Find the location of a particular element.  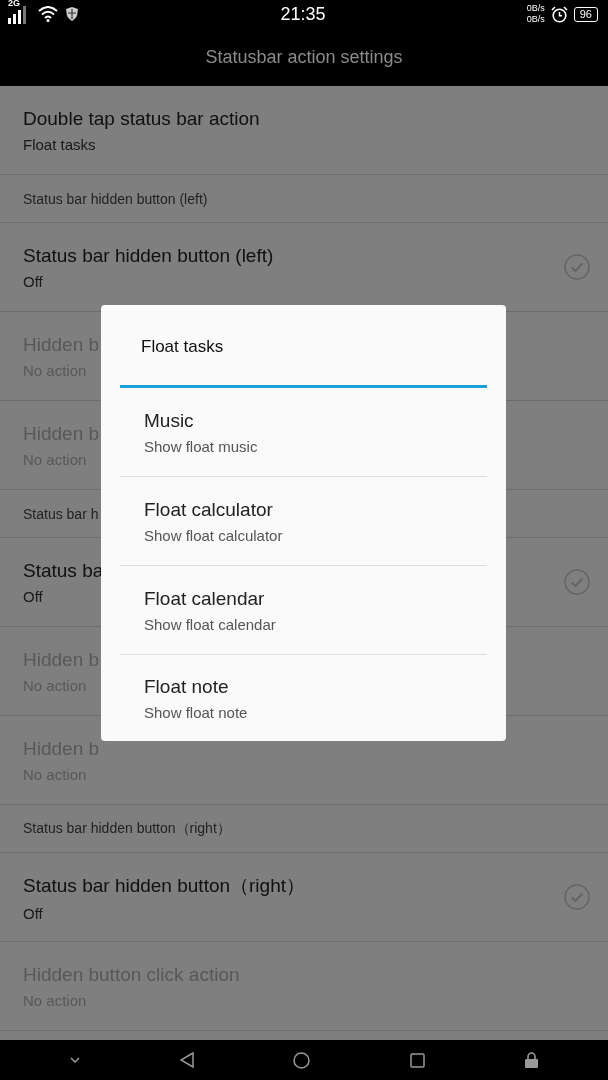

settings-item: Double tap status bar action Float tasks is located at coordinates (304, 130).